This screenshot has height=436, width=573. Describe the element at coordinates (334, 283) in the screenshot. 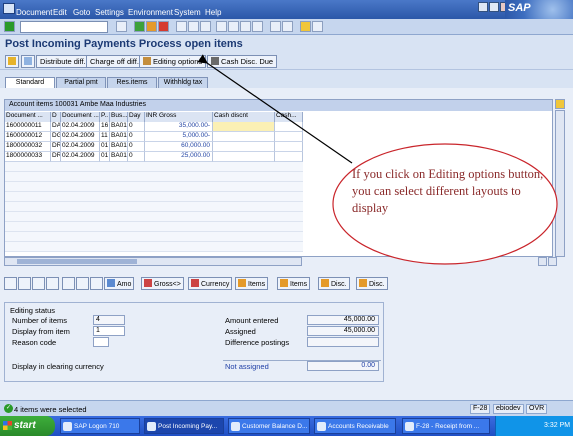

I see `activate-disc-button: Disc.` at that location.